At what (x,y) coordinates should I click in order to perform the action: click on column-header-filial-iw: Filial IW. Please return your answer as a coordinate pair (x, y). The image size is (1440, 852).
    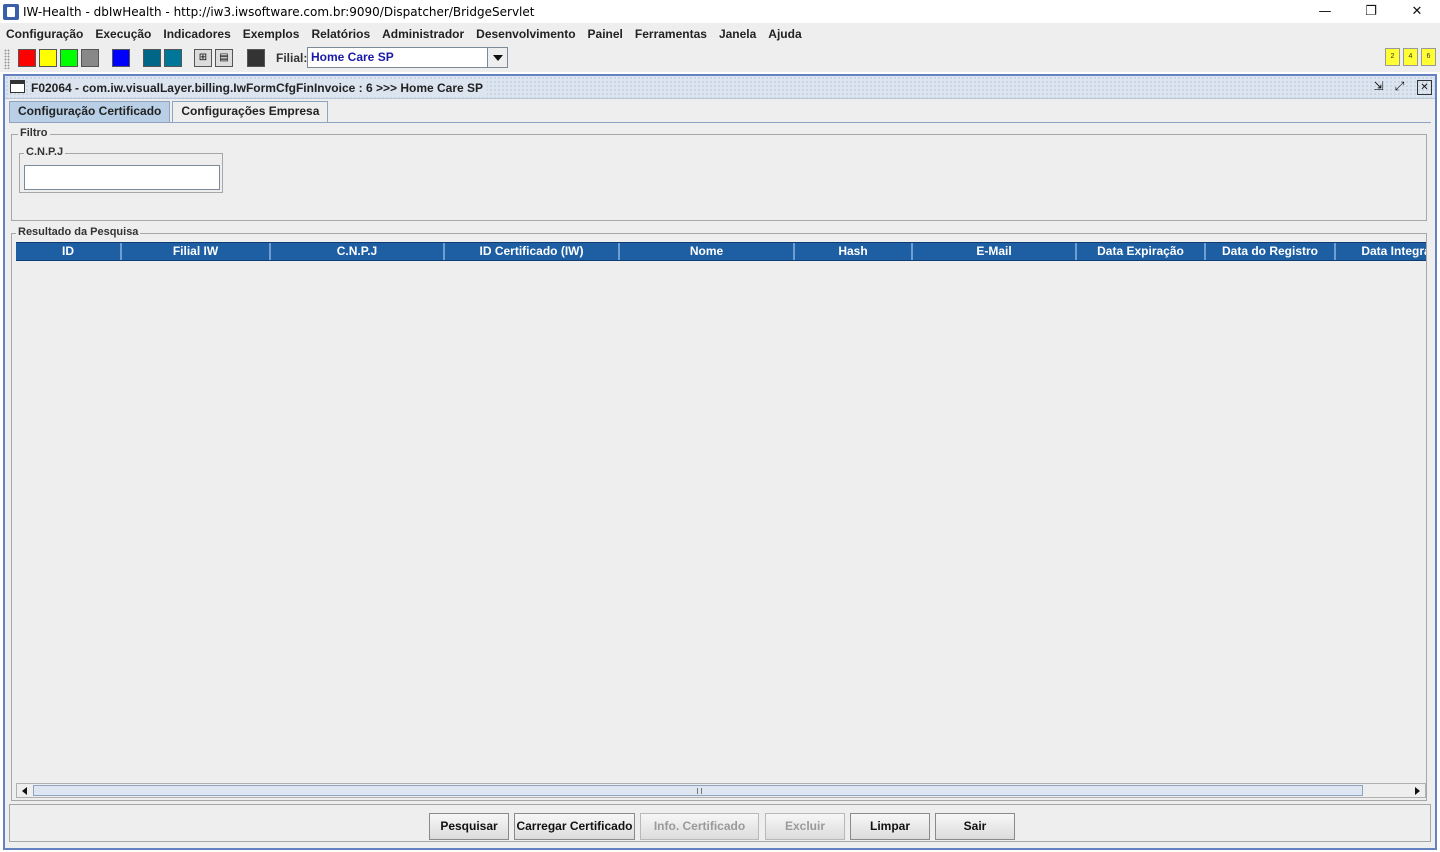
    Looking at the image, I should click on (196, 251).